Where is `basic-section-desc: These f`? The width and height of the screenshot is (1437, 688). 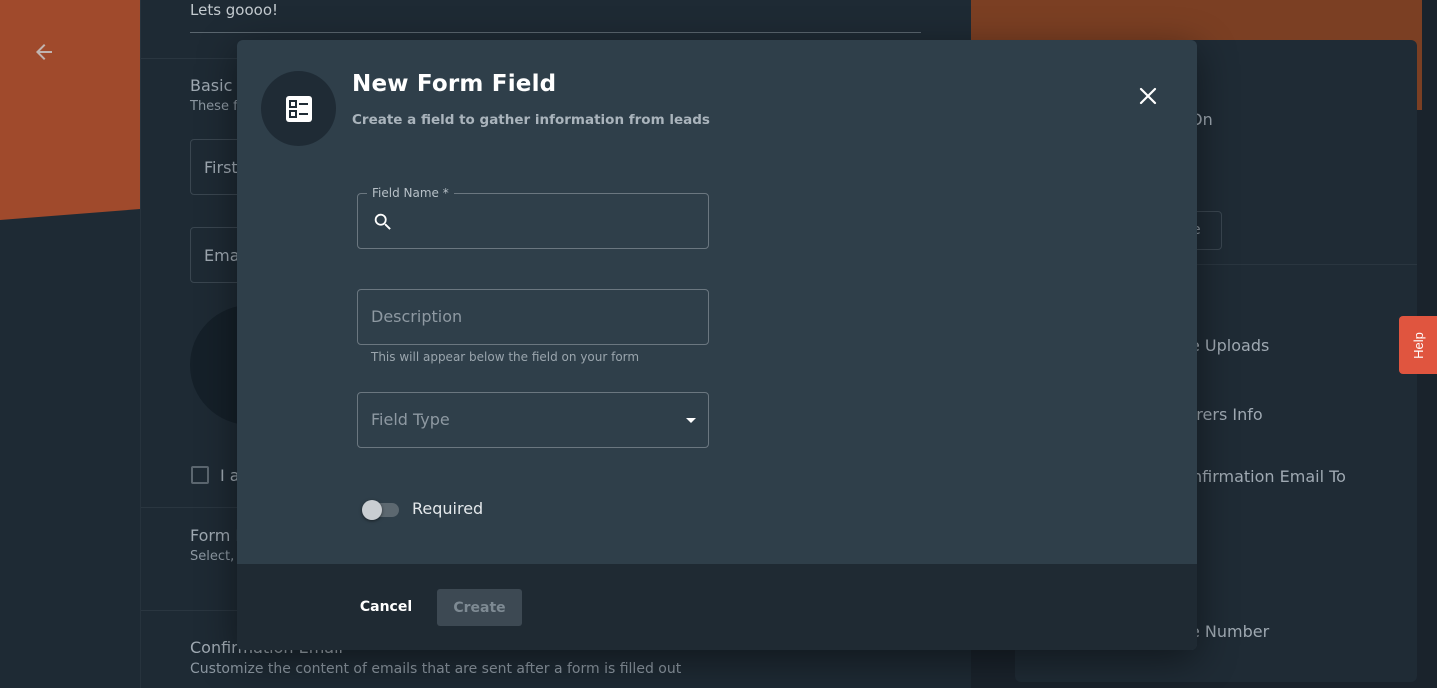
basic-section-desc: These f is located at coordinates (214, 106).